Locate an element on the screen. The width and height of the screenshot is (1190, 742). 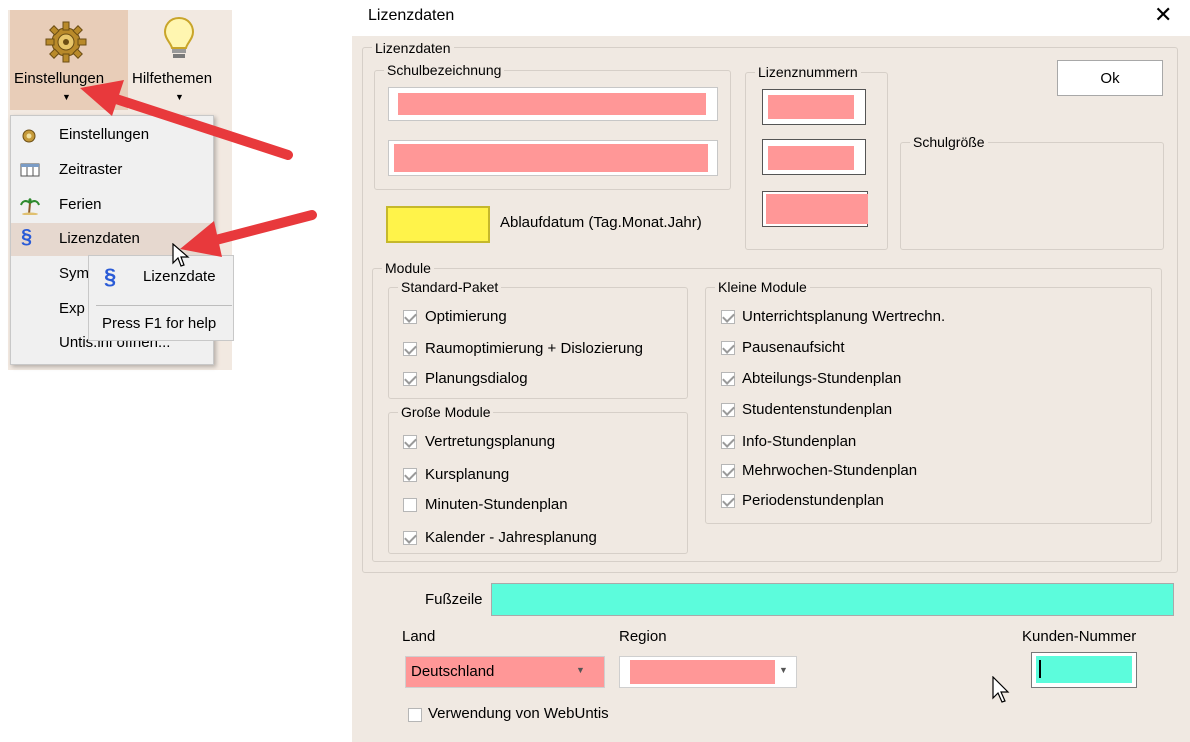
checkbox-raumoptimierung is located at coordinates (410, 349).